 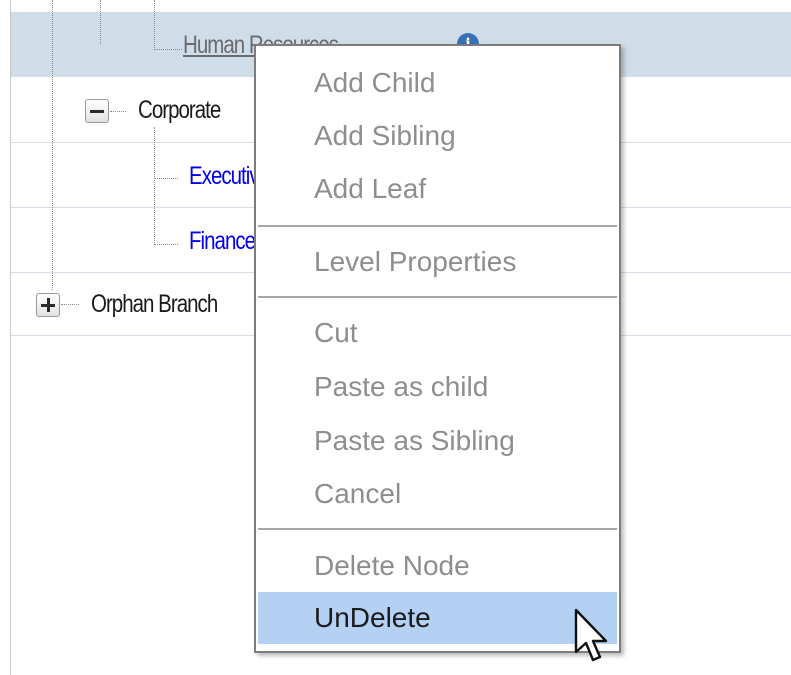 What do you see at coordinates (437, 618) in the screenshot?
I see `menu-item-undelete: UnDelete` at bounding box center [437, 618].